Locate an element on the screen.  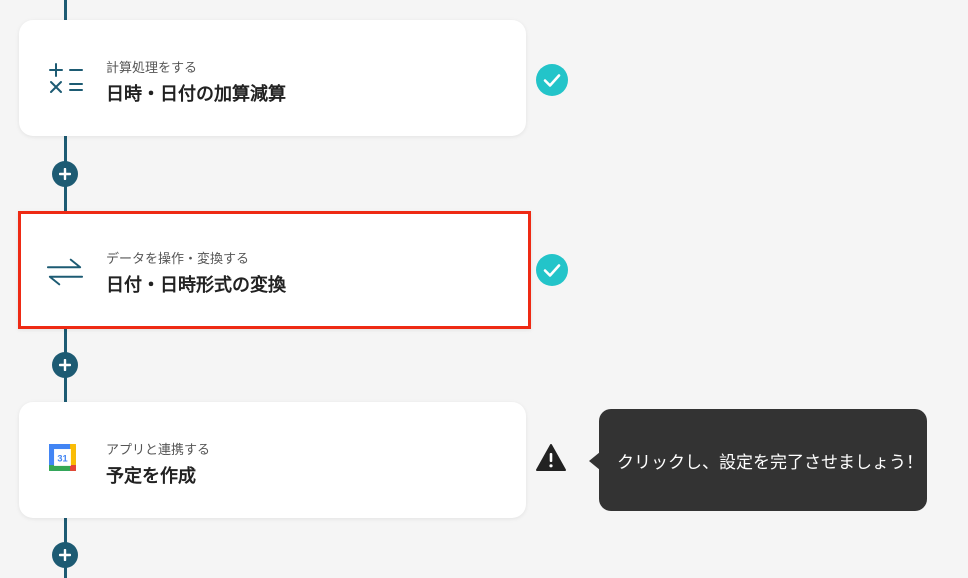
step-card-convert: データを操作・変換する 日付・日時形式の変換 is located at coordinates (274, 270).